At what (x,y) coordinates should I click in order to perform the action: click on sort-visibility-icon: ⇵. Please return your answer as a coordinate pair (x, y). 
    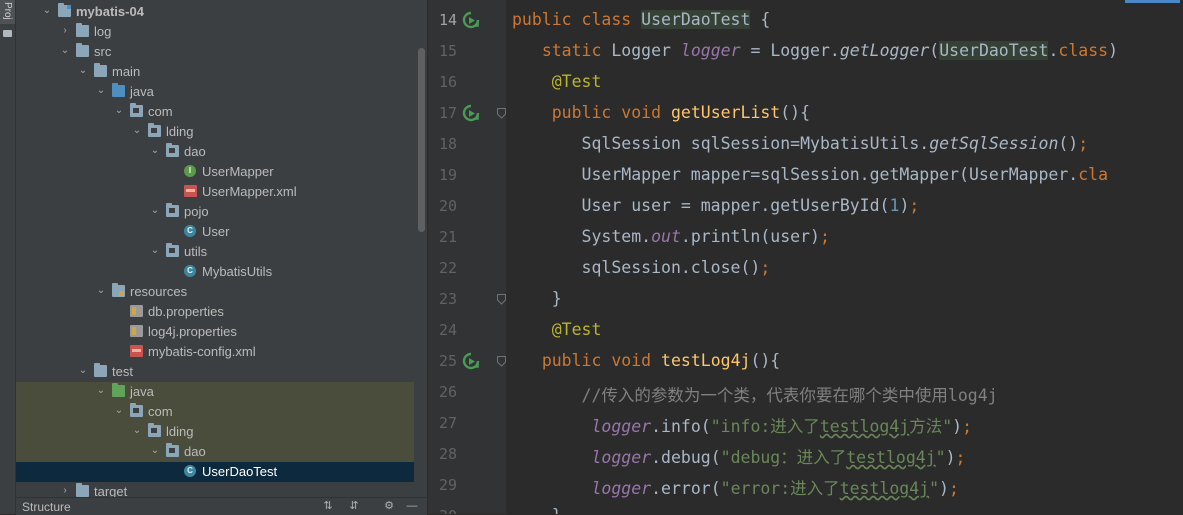
    Looking at the image, I should click on (354, 506).